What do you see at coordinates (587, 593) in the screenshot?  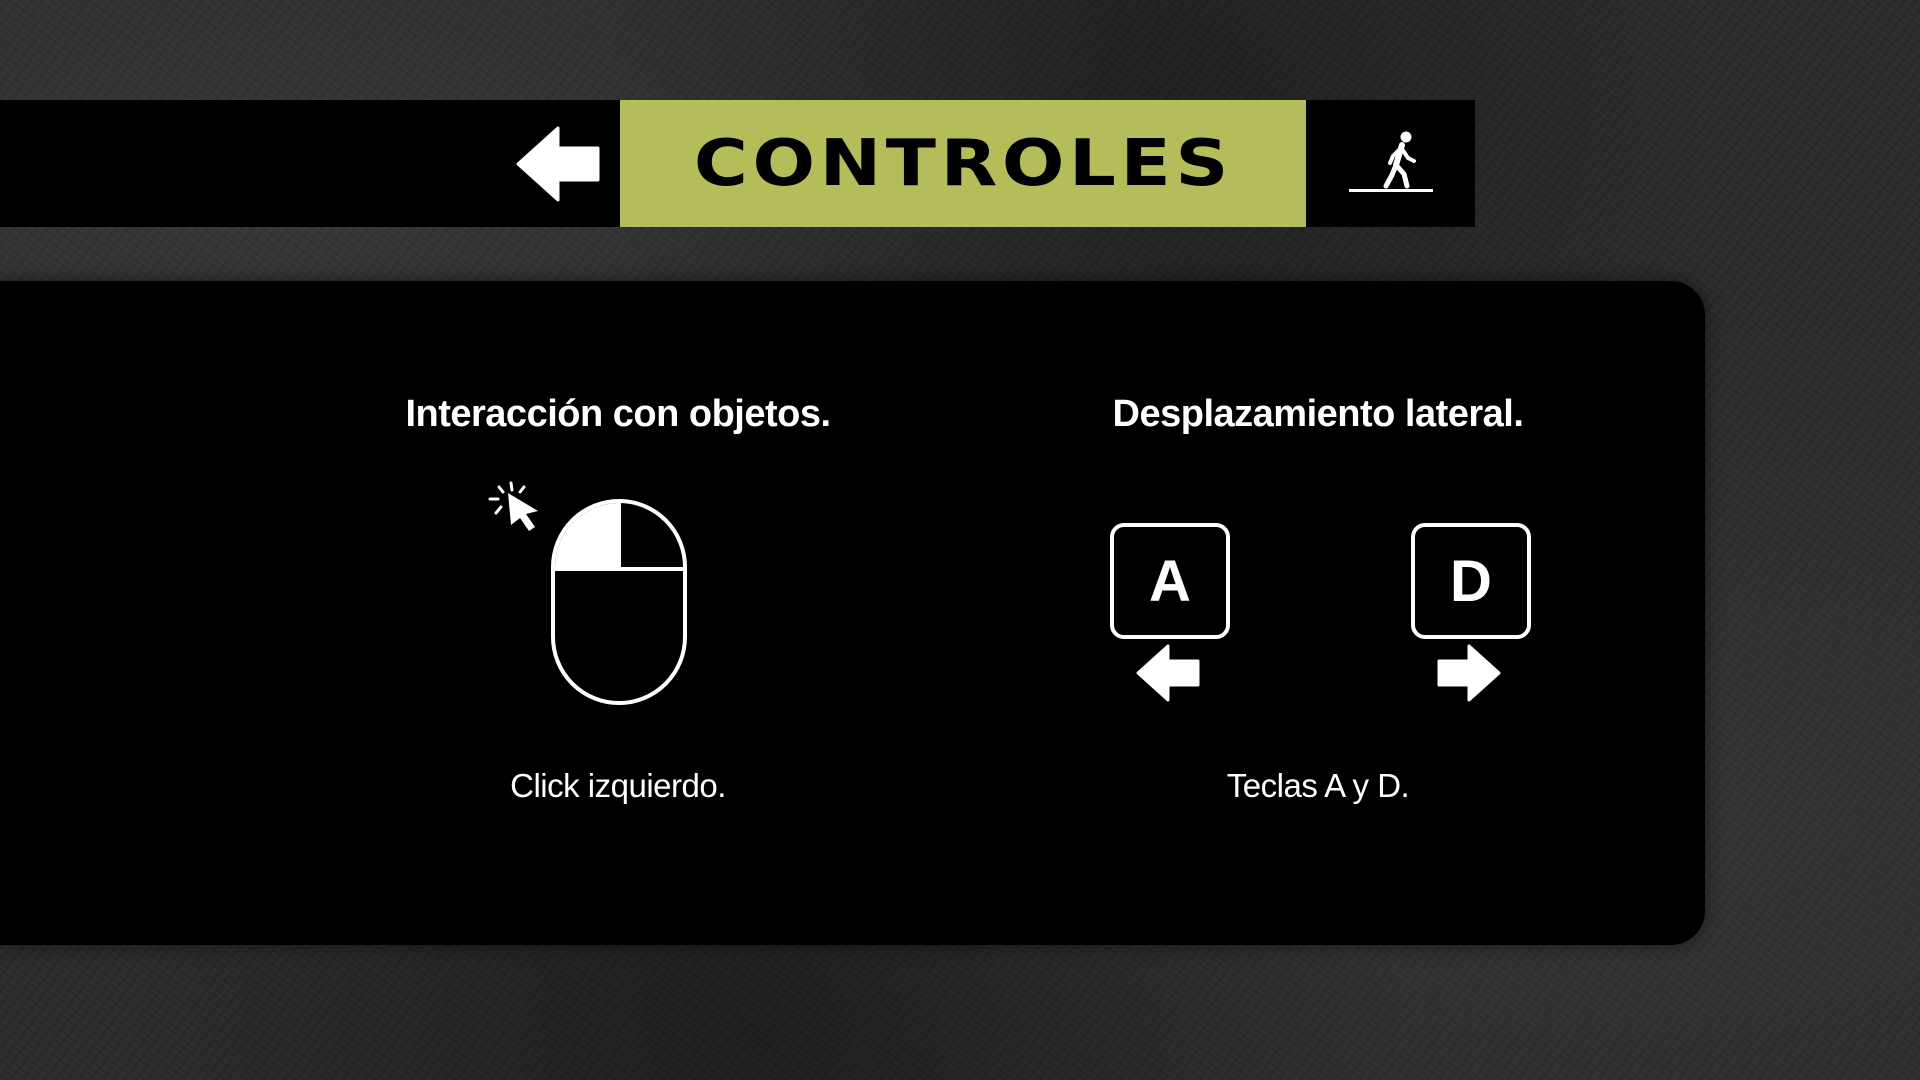 I see `mouse-left-click-icon` at bounding box center [587, 593].